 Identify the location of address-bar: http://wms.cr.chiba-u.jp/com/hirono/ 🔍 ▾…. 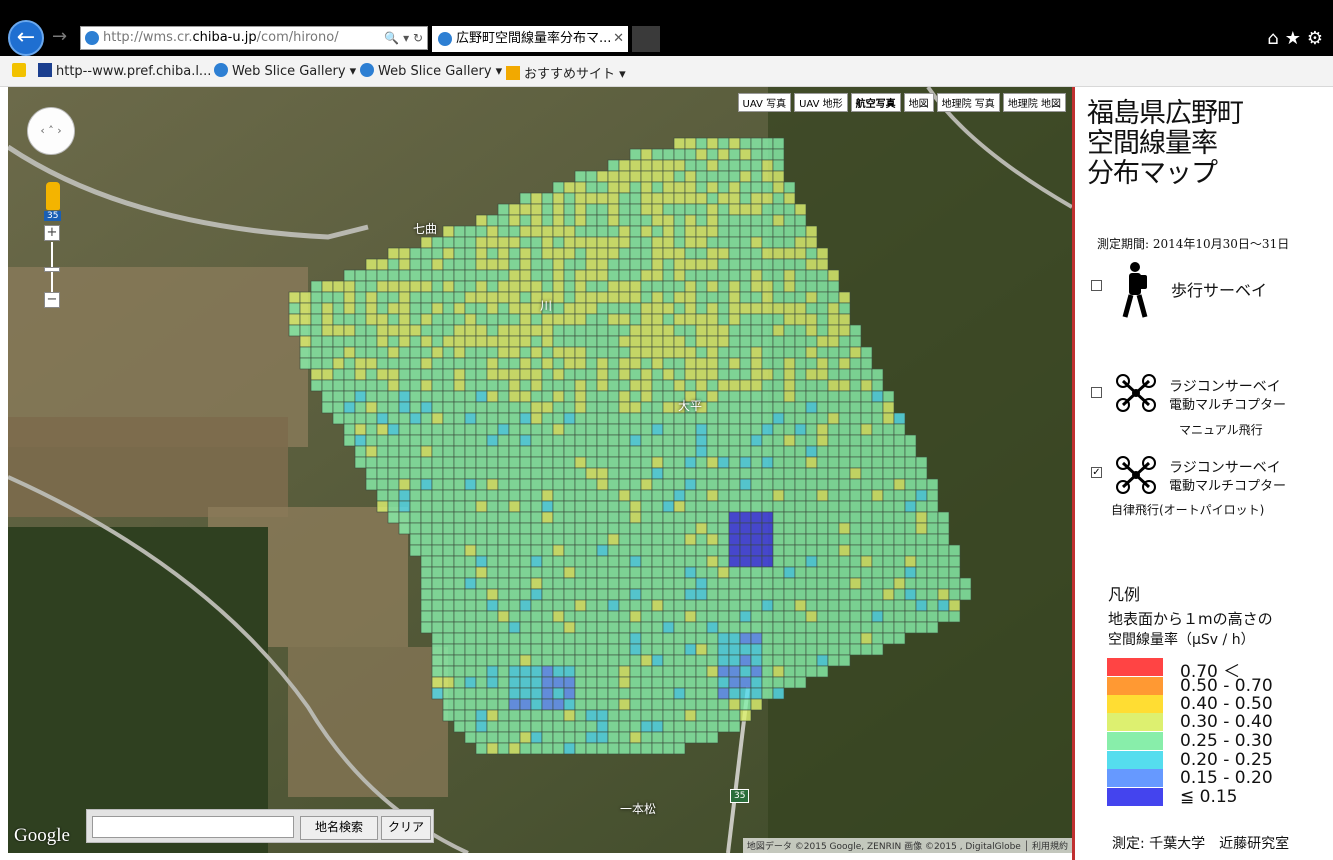
(254, 38).